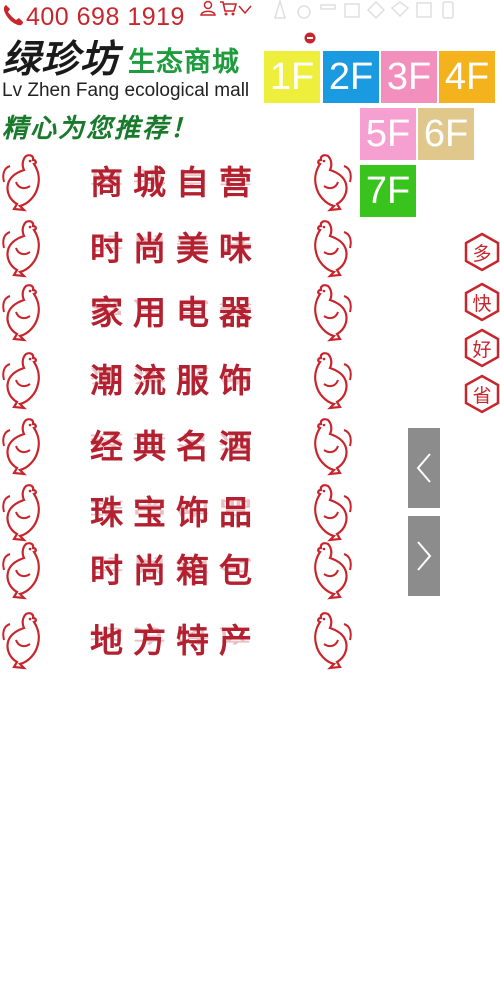 The height and width of the screenshot is (1000, 500). What do you see at coordinates (228, 8) in the screenshot?
I see `cart-icon` at bounding box center [228, 8].